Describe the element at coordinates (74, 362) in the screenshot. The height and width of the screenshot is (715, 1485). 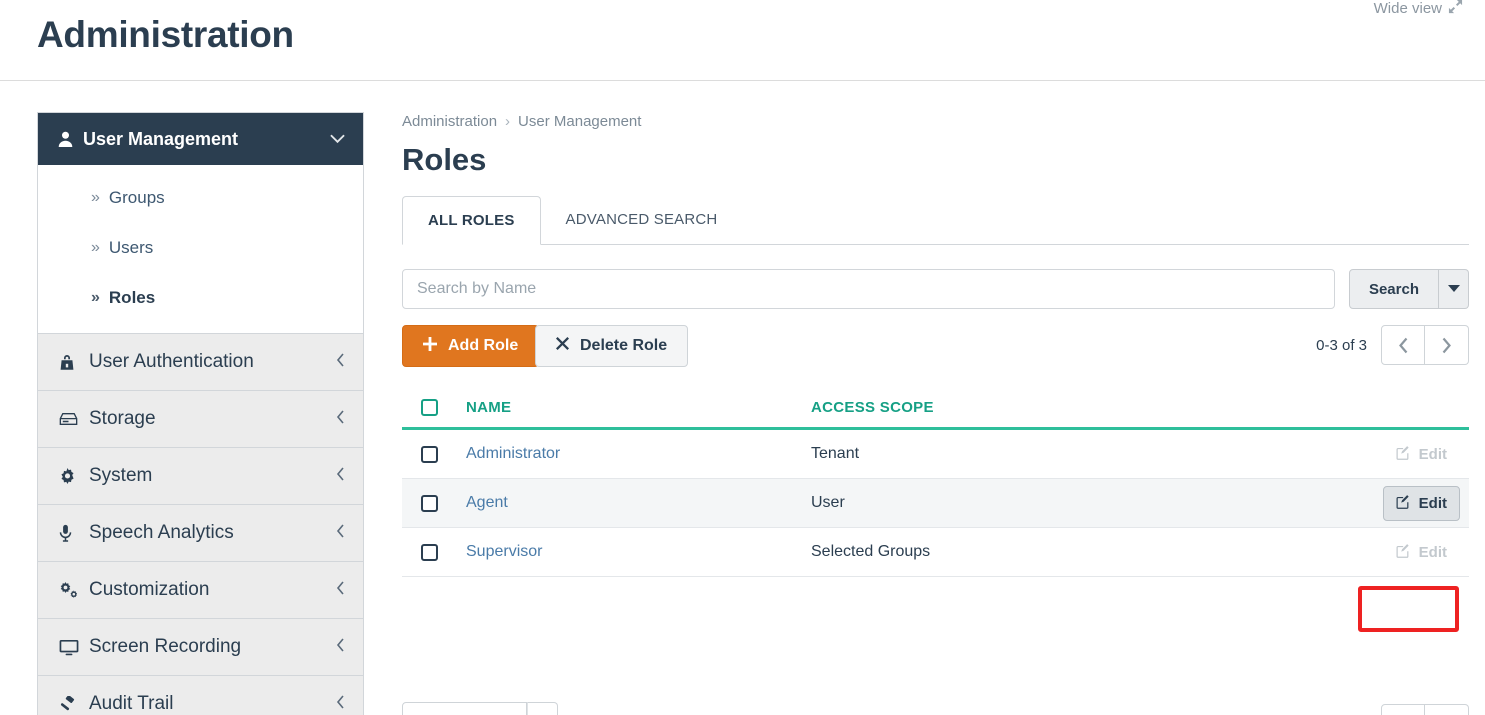
I see `lock-person-icon` at that location.